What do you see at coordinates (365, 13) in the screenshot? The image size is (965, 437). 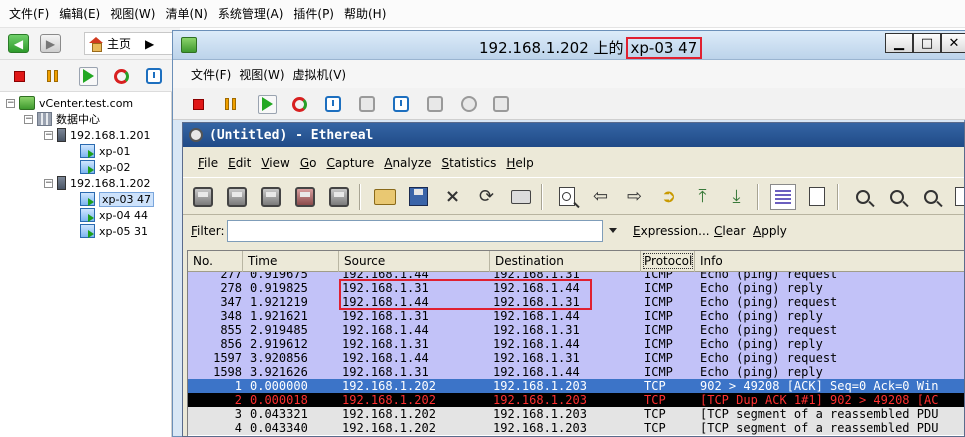 I see `menu-help: 帮助(H)` at bounding box center [365, 13].